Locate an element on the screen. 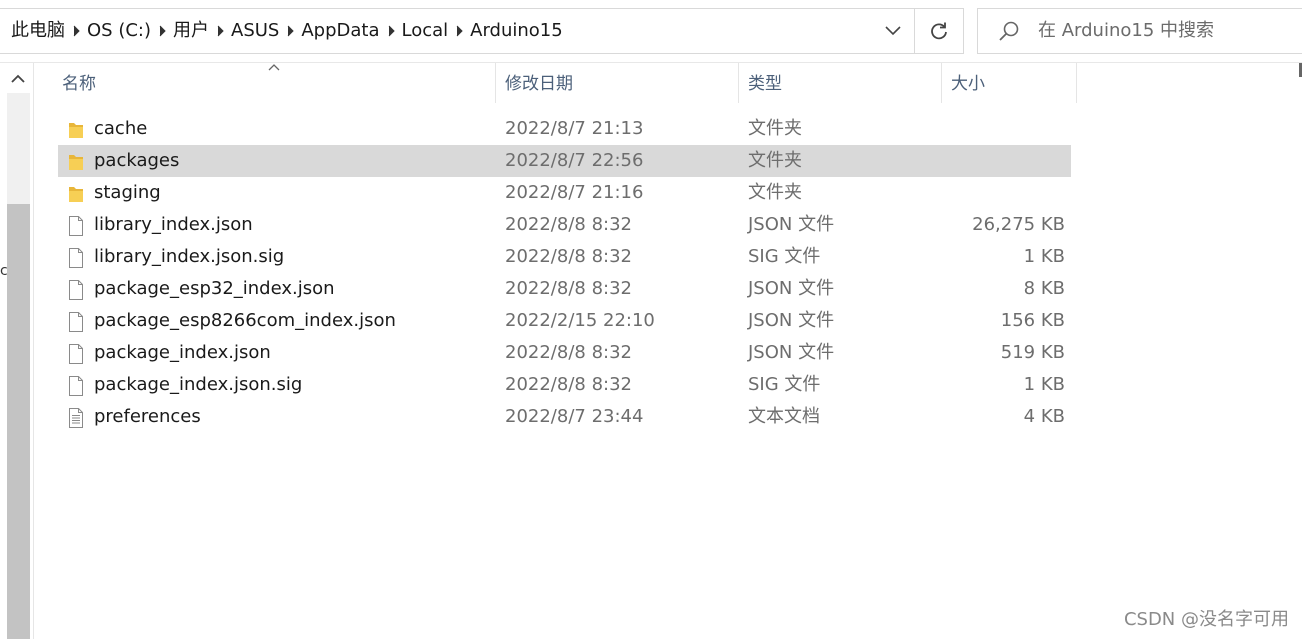 The height and width of the screenshot is (639, 1302). file-name: packages is located at coordinates (137, 160).